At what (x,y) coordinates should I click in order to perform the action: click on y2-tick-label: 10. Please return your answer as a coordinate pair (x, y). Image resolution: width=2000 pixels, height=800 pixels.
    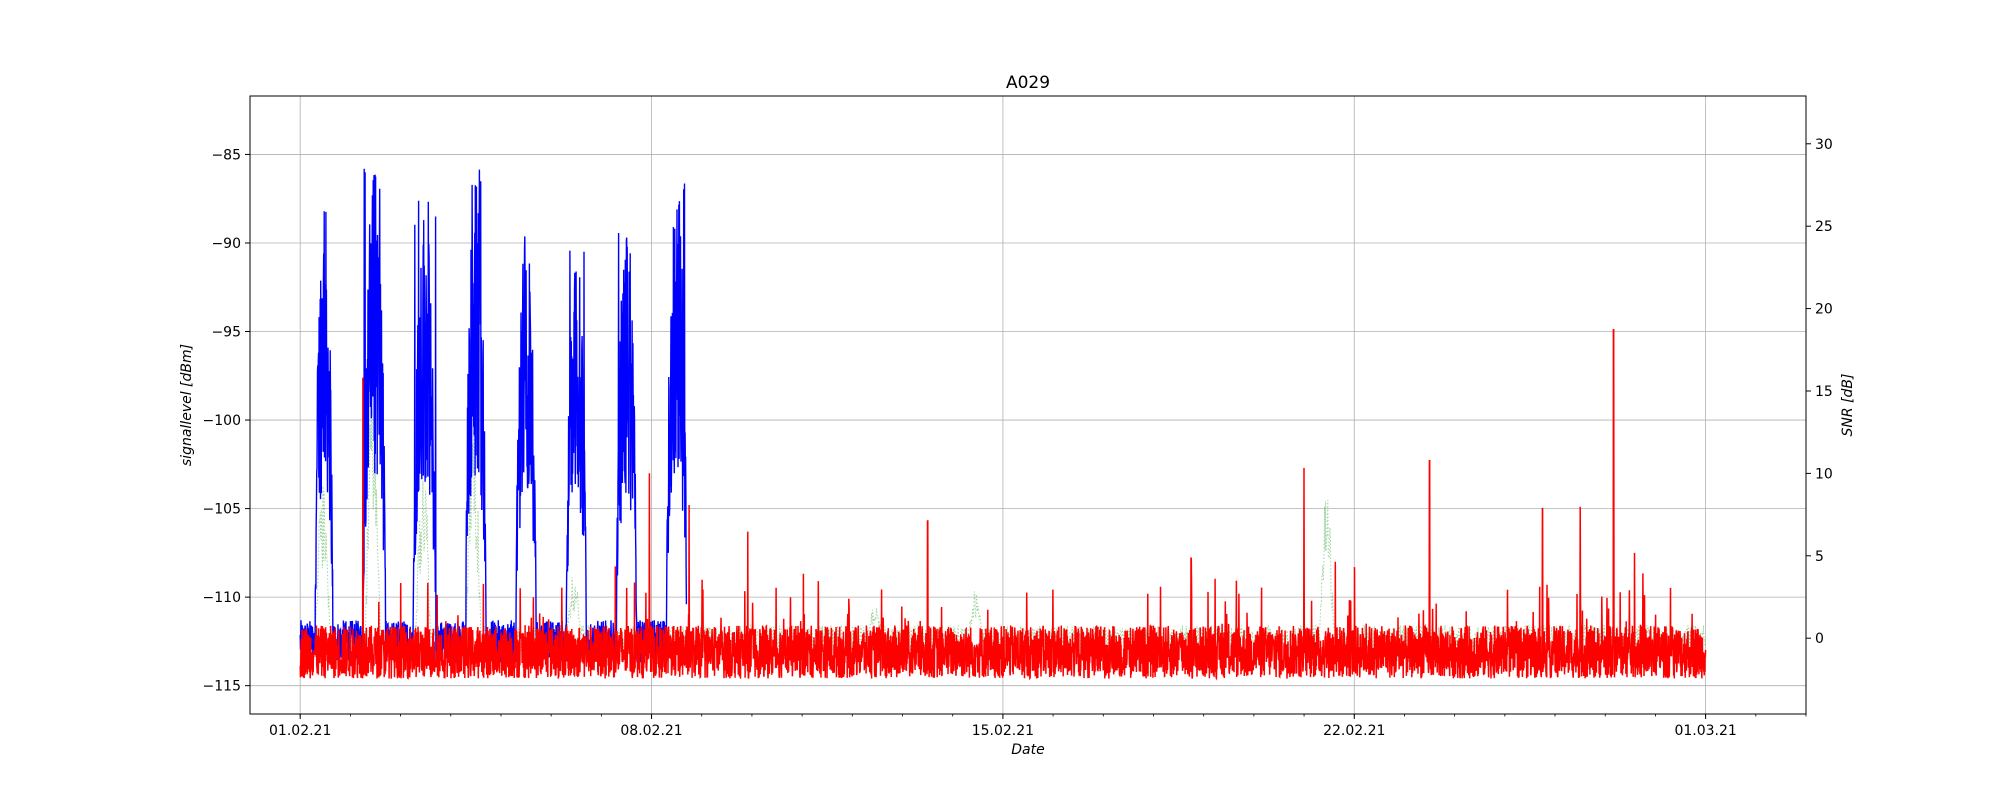
    Looking at the image, I should click on (1824, 474).